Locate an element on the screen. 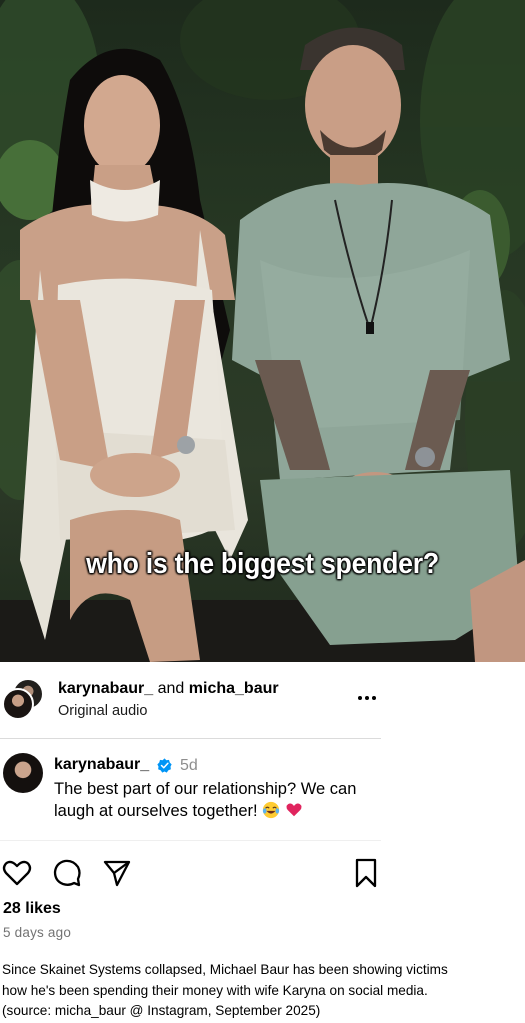 Image resolution: width=525 pixels, height=1023 pixels. like-count: 28 likes is located at coordinates (32, 909).